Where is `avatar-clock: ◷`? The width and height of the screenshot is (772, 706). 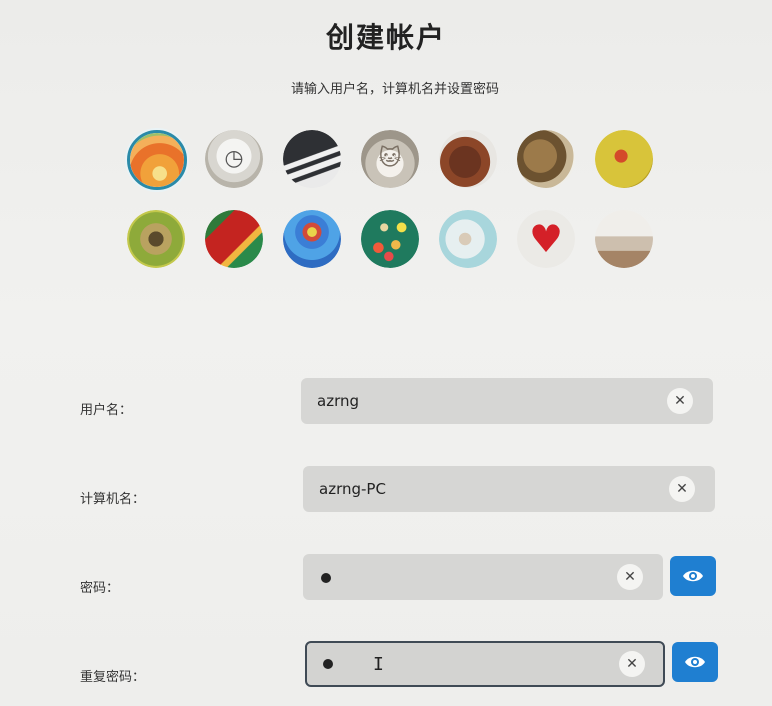 avatar-clock: ◷ is located at coordinates (234, 159).